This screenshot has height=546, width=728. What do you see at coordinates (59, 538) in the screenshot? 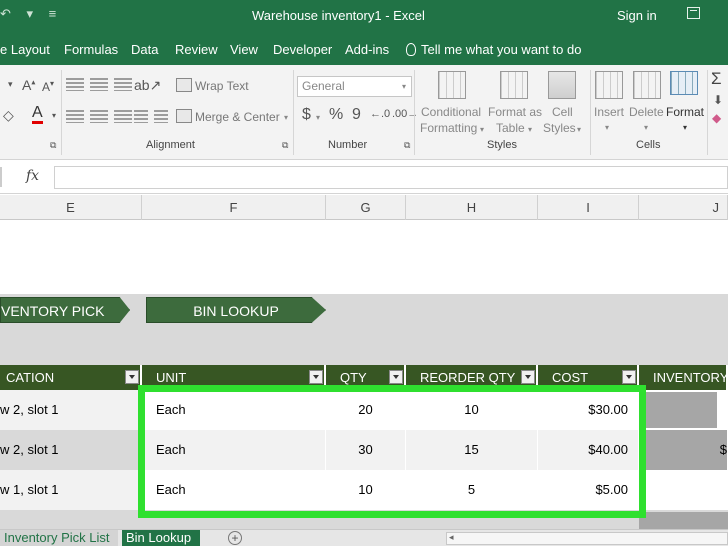
I see `sheet-tab-inventory-pick-list: Inventory Pick List` at bounding box center [59, 538].